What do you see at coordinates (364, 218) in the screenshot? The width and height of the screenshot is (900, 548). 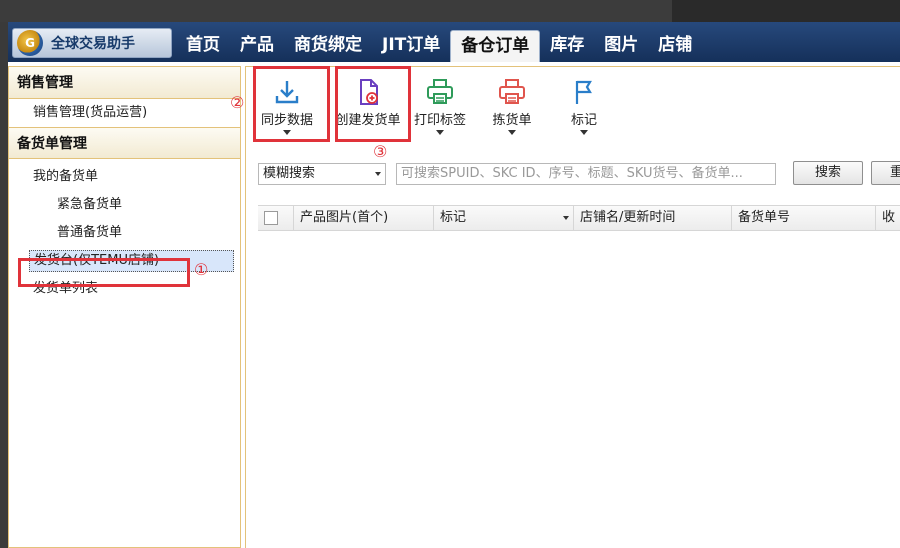 I see `column-header-product-image: 产品图片(首个)` at bounding box center [364, 218].